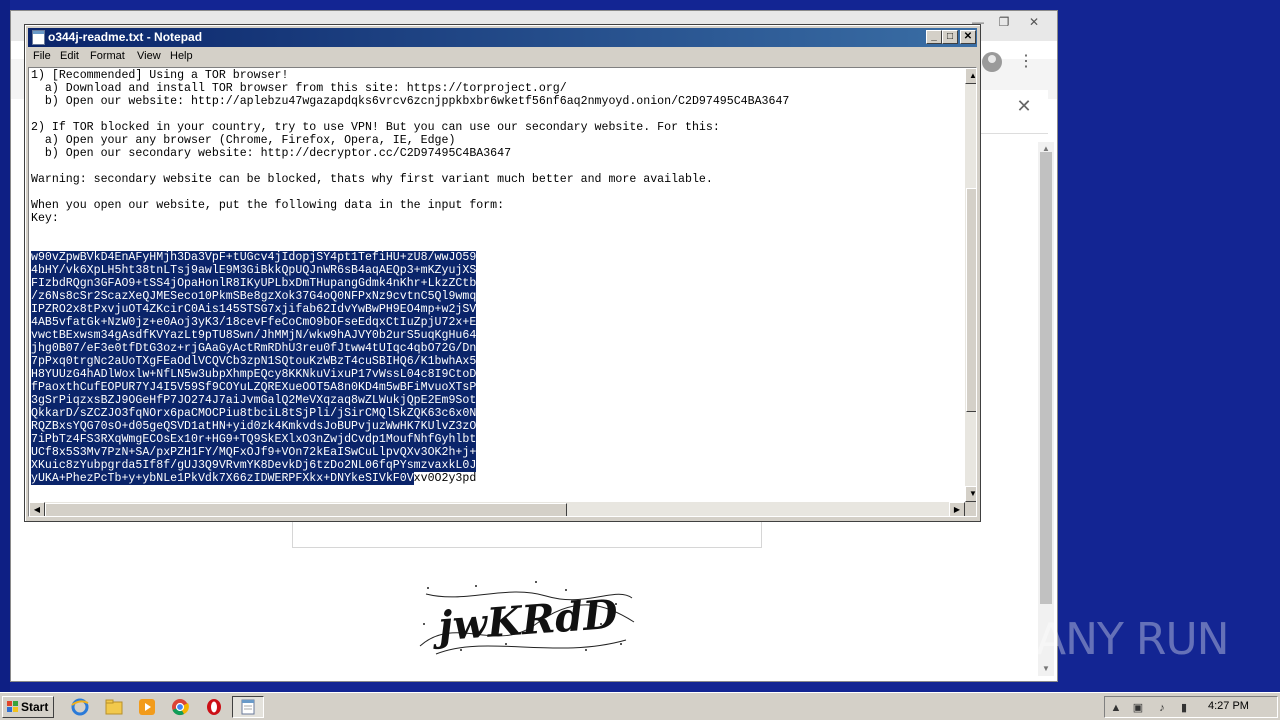 This screenshot has width=1280, height=720. Describe the element at coordinates (5, 346) in the screenshot. I see `desktop-edge` at that location.